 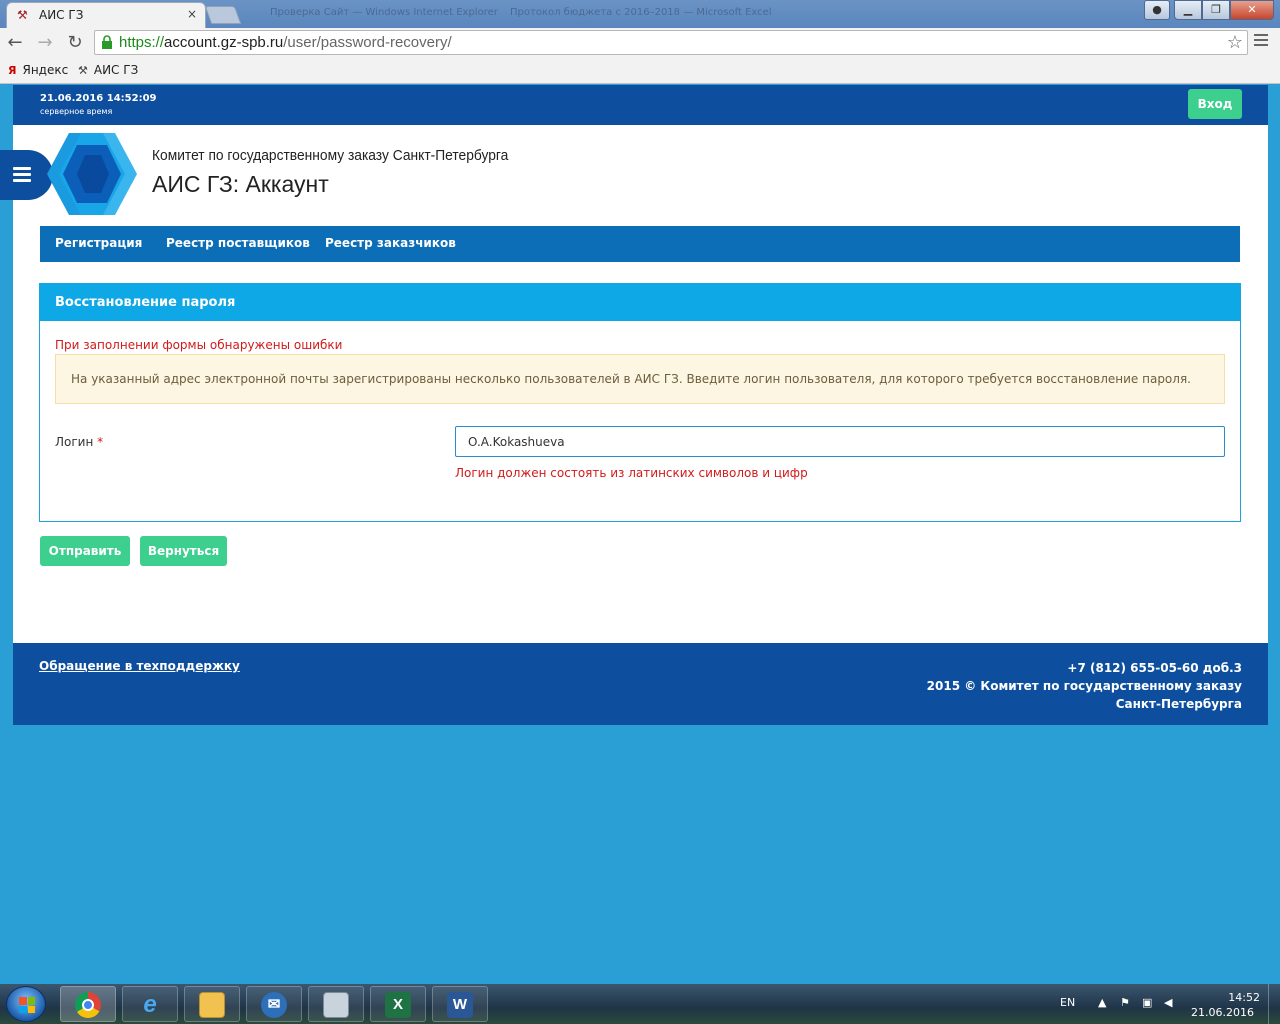 I want to click on support-link: Обращение в техподдержку, so click(x=139, y=666).